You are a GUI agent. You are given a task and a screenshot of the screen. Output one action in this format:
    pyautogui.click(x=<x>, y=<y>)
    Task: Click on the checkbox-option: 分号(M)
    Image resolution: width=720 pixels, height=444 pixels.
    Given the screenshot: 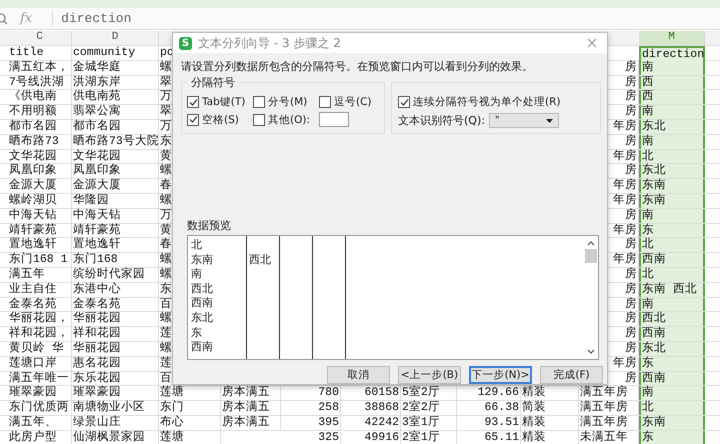 What is the action you would take?
    pyautogui.click(x=286, y=102)
    